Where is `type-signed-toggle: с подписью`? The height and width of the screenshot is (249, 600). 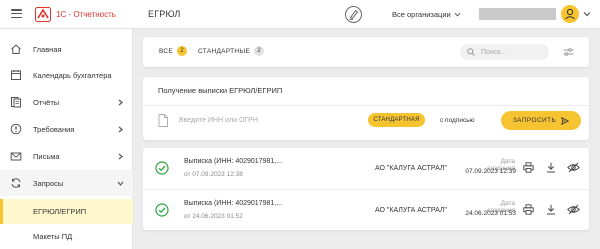
type-signed-toggle: с подписью is located at coordinates (457, 120).